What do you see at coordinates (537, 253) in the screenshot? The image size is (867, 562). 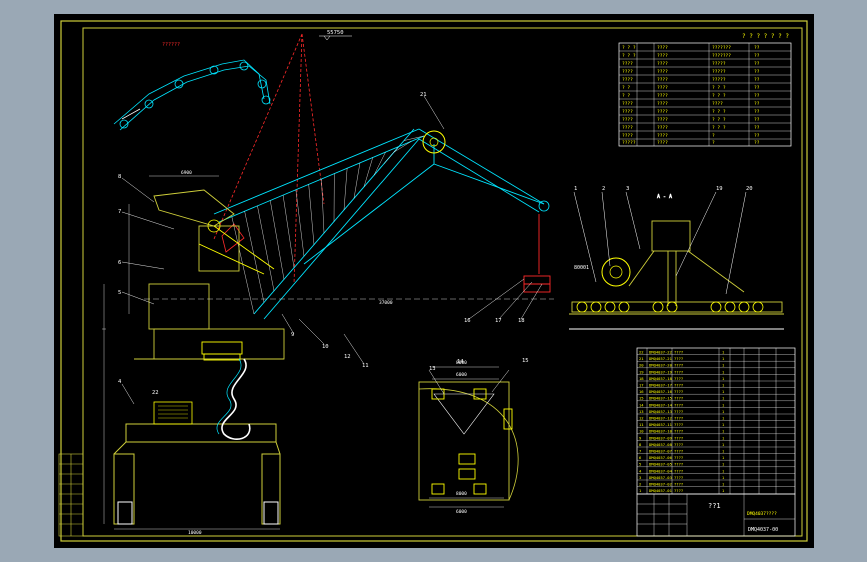 I see `grab-hook` at bounding box center [537, 253].